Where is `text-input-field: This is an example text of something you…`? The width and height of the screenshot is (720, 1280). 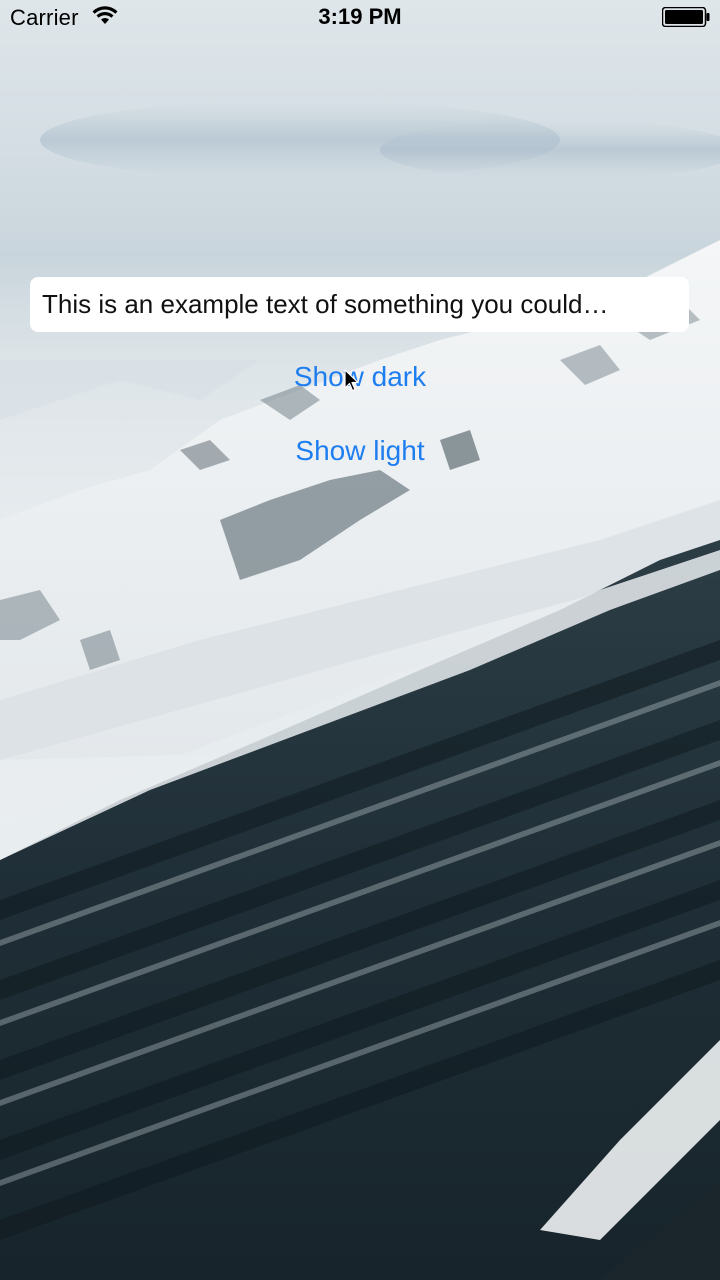
text-input-field: This is an example text of something you… is located at coordinates (359, 304).